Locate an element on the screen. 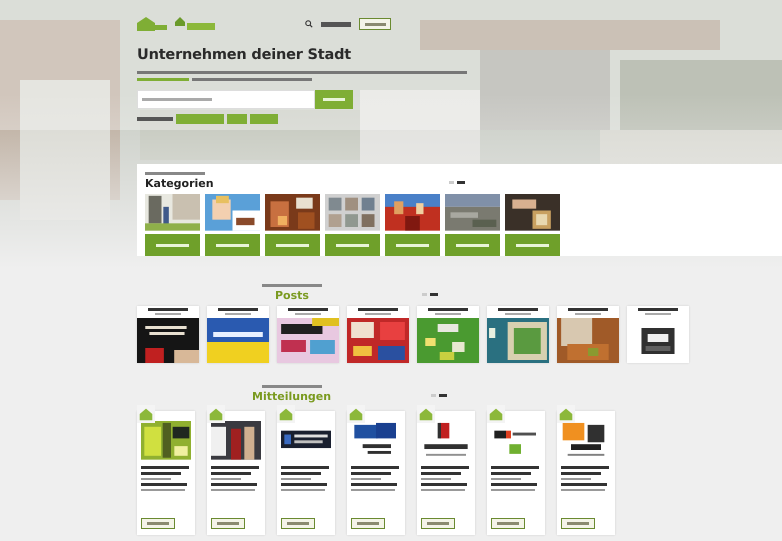  section-heading: Posts is located at coordinates (292, 295).